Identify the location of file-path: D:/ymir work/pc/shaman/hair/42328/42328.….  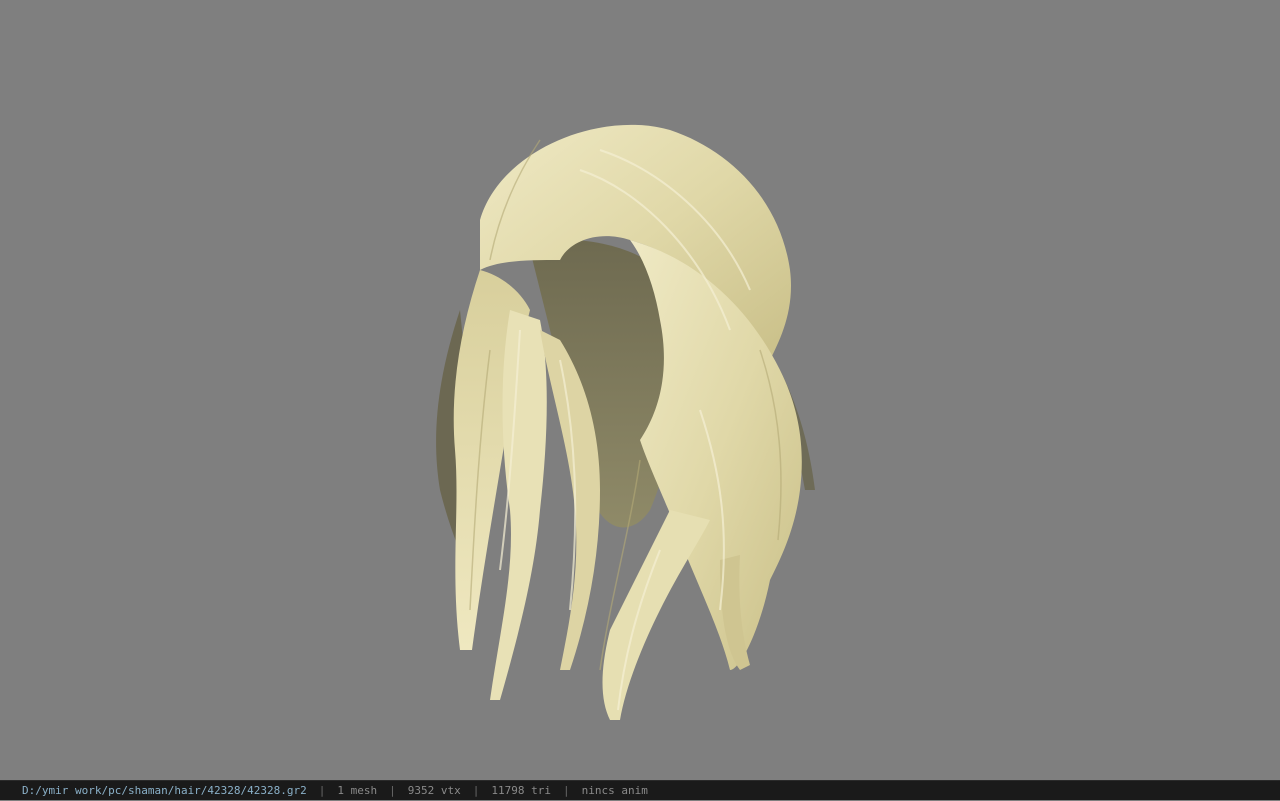
(164, 790).